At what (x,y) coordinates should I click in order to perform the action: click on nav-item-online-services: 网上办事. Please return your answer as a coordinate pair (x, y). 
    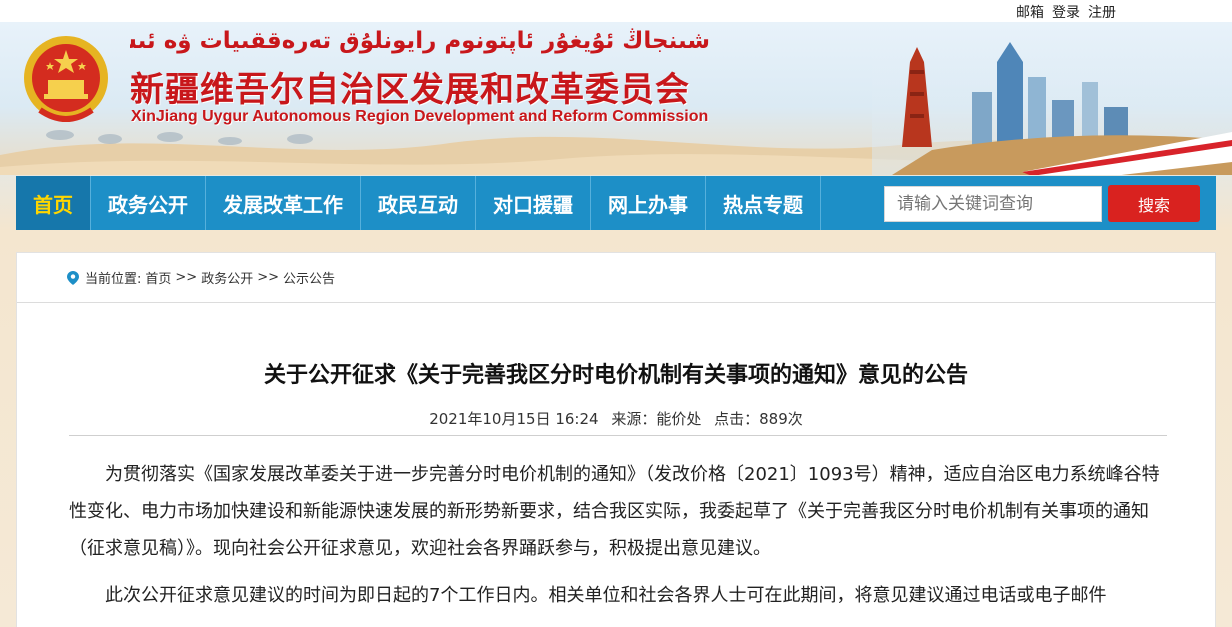
    Looking at the image, I should click on (648, 203).